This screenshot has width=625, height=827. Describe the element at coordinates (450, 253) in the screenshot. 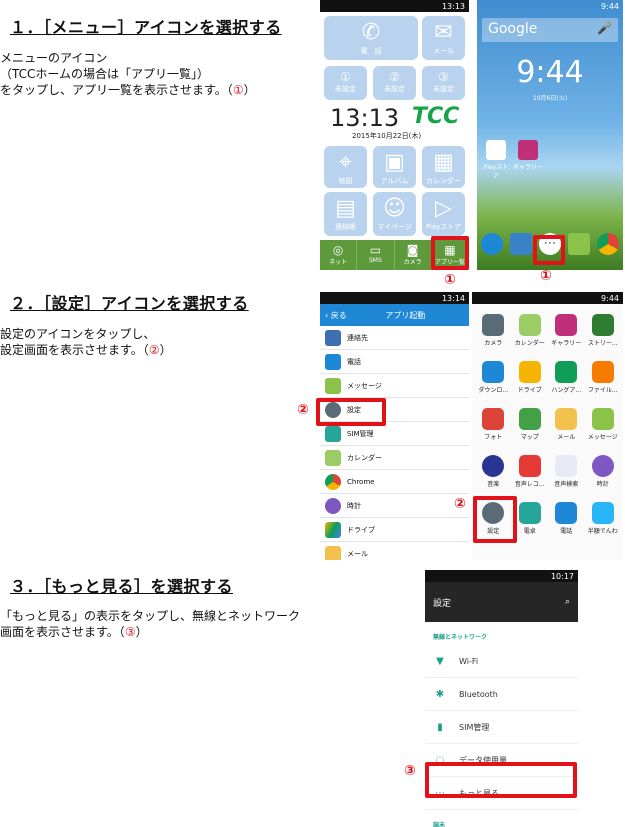

I see `highlight-app-list` at that location.